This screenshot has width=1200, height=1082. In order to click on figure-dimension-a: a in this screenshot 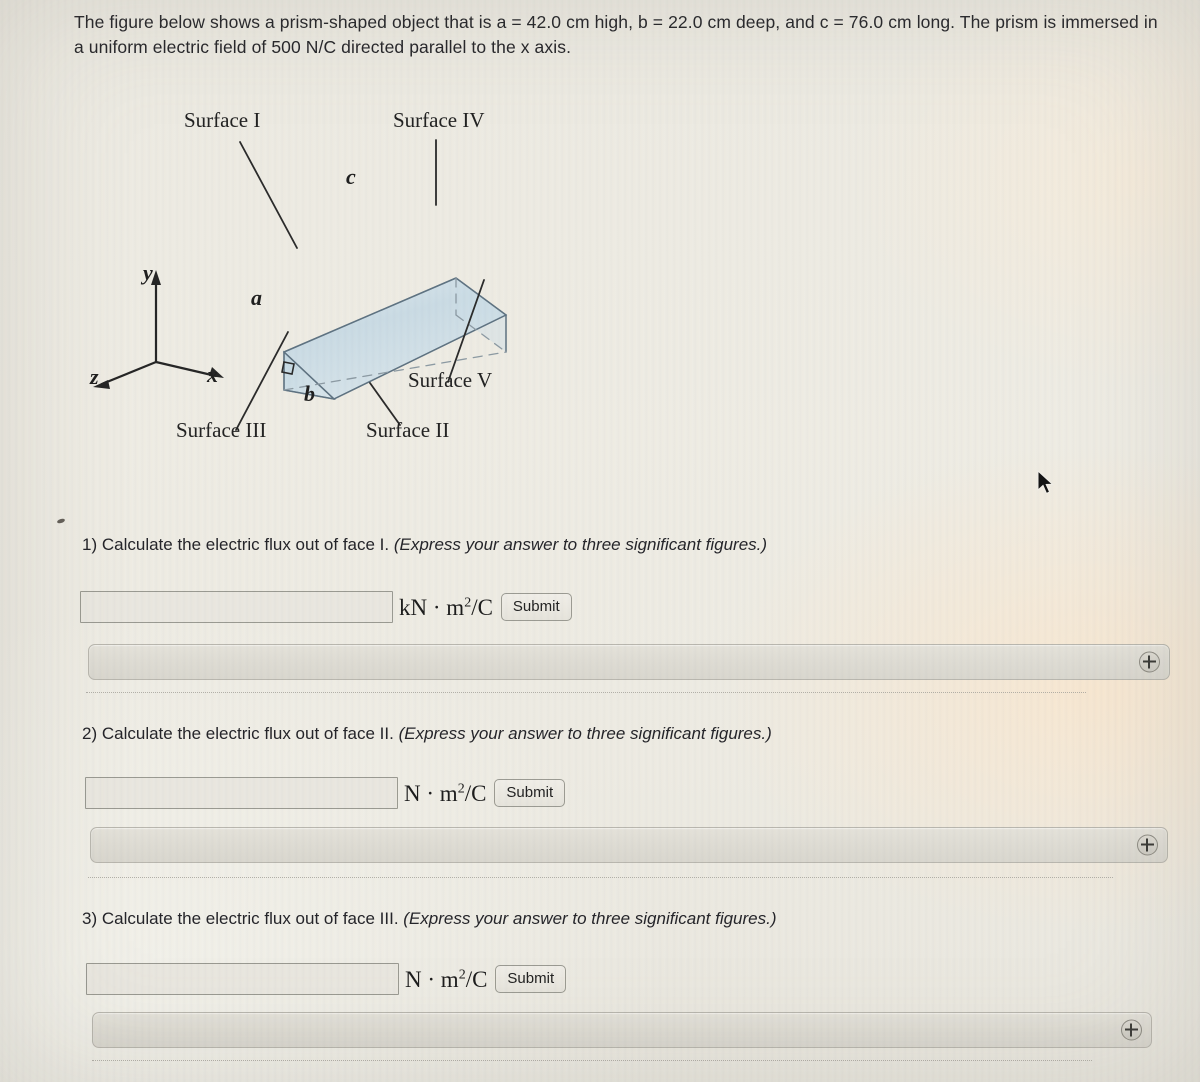, I will do `click(256, 297)`.